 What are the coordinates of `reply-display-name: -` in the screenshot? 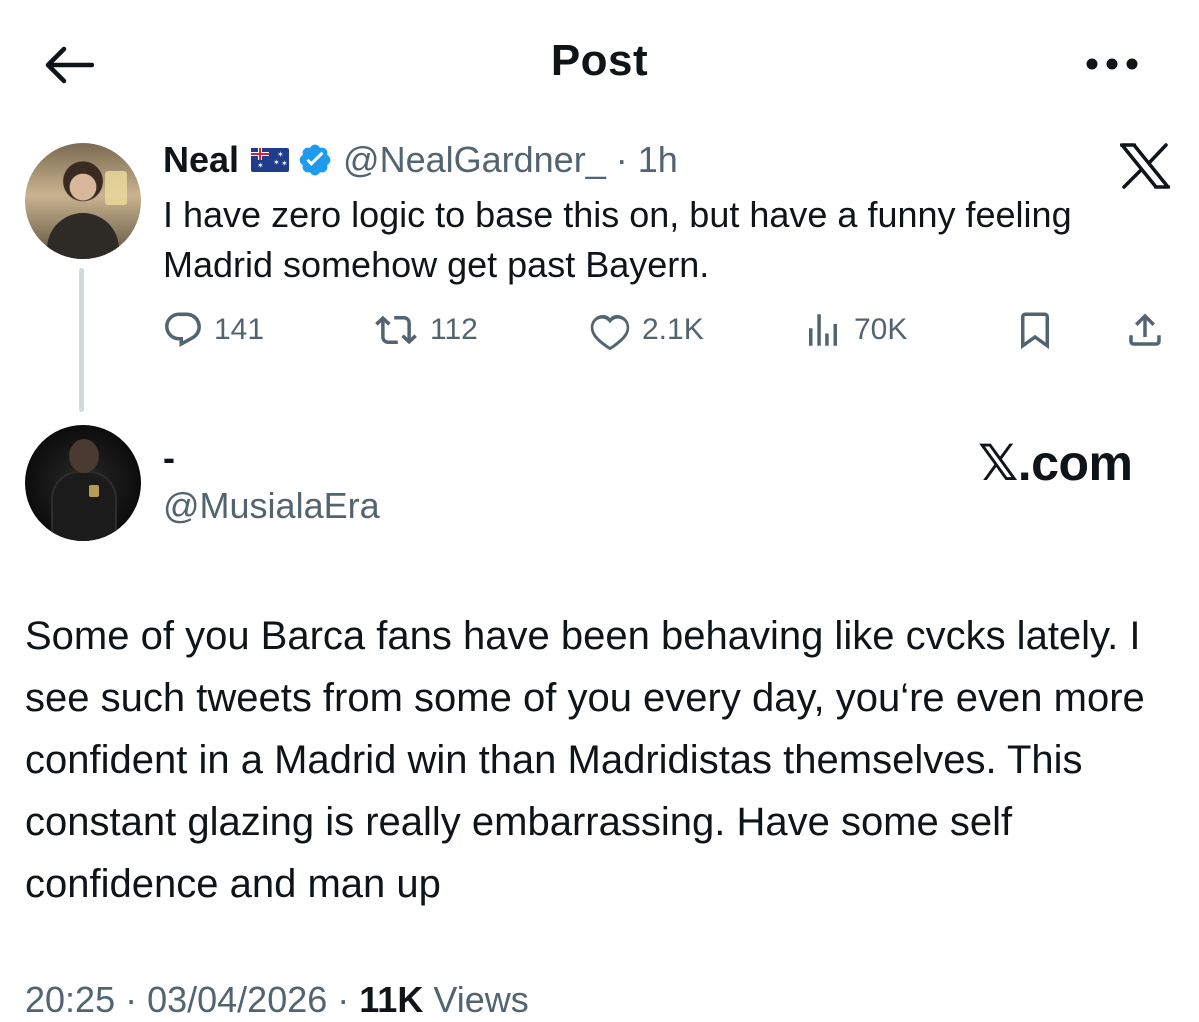 It's located at (169, 458).